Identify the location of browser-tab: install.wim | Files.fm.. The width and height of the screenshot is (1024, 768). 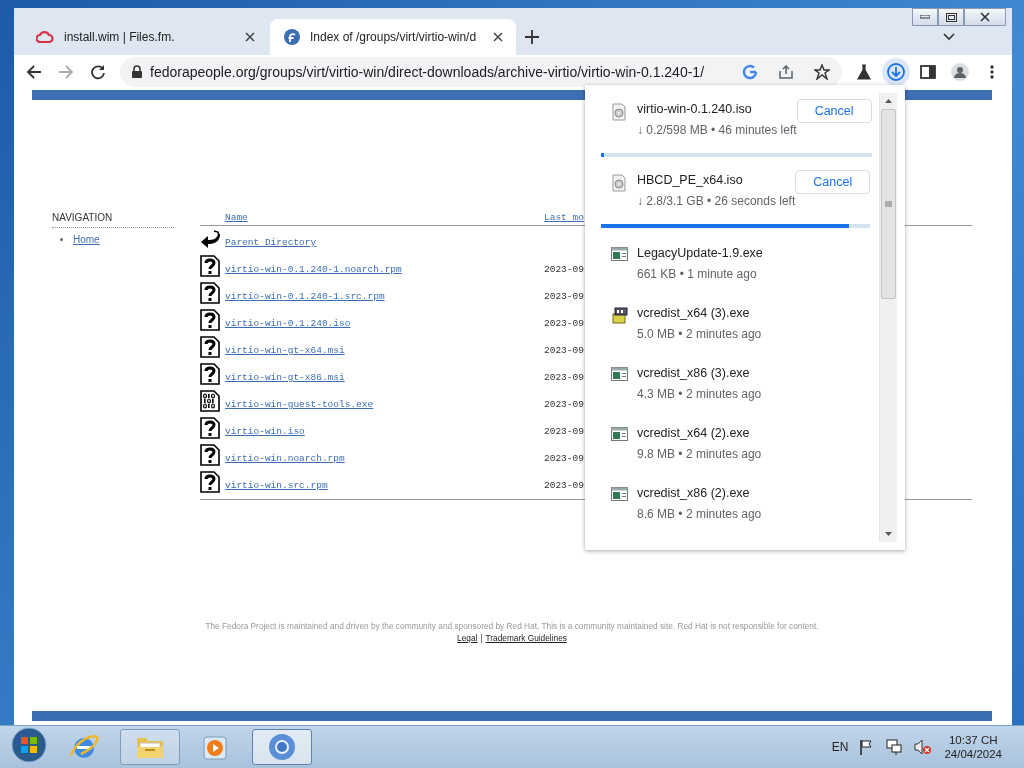
(145, 37).